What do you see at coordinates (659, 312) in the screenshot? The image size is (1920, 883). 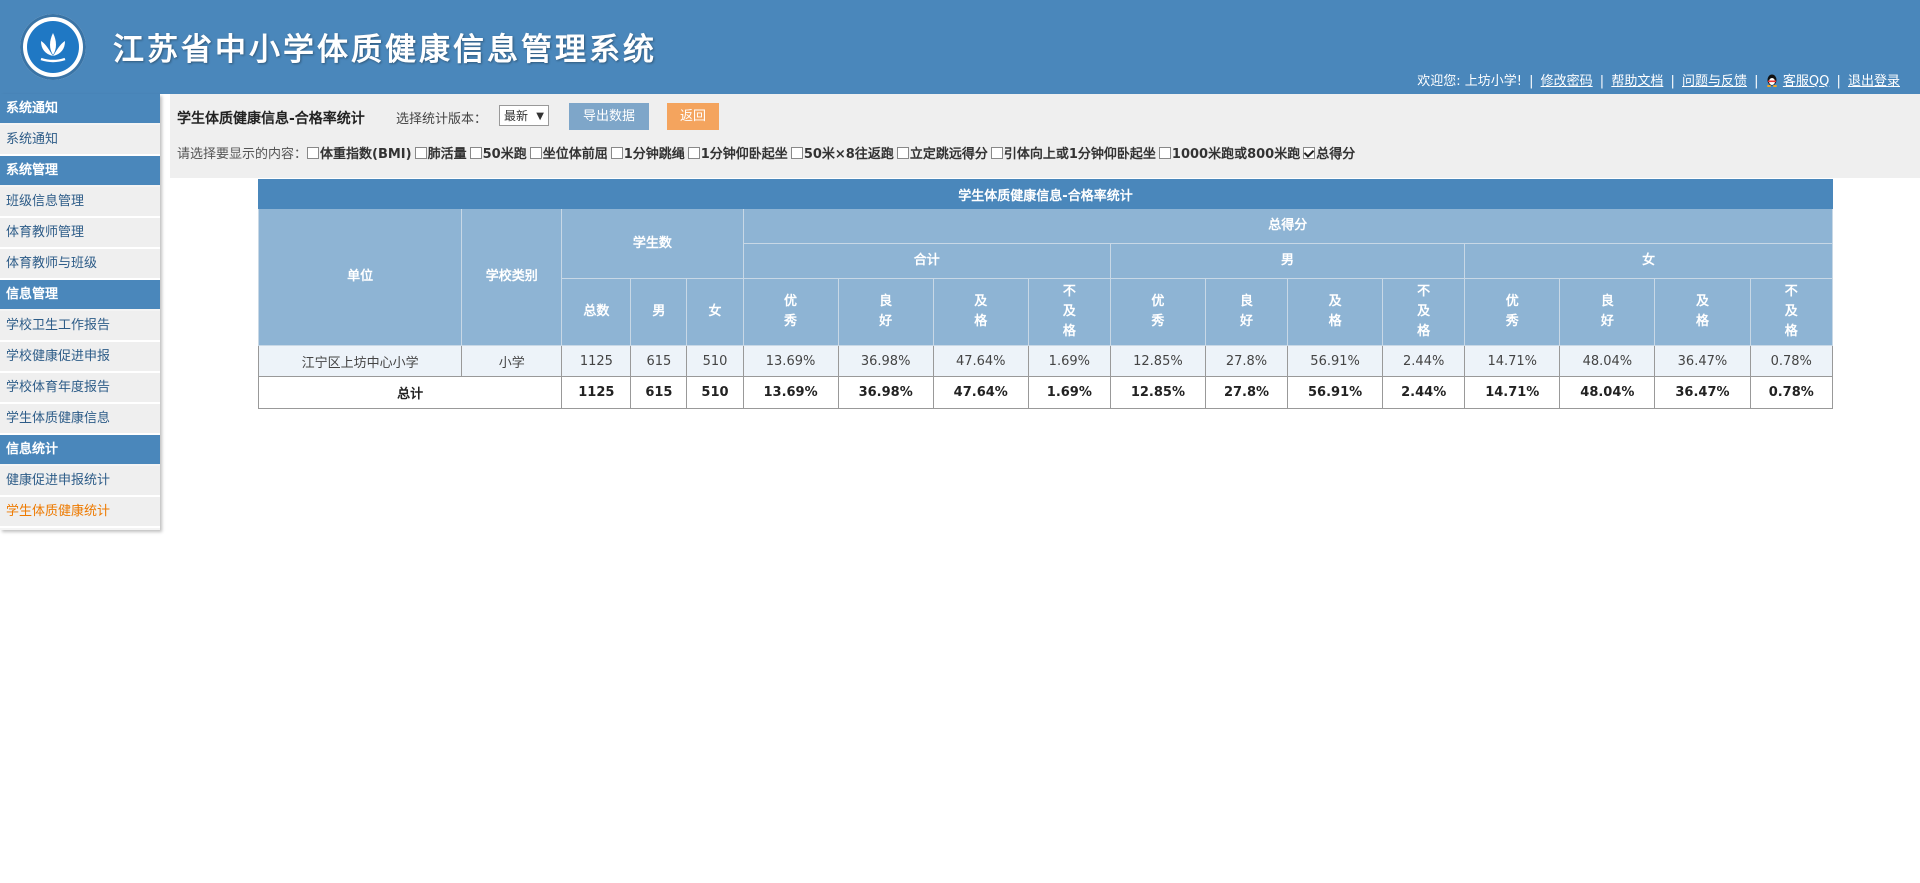 I see `header-count-male: 男` at bounding box center [659, 312].